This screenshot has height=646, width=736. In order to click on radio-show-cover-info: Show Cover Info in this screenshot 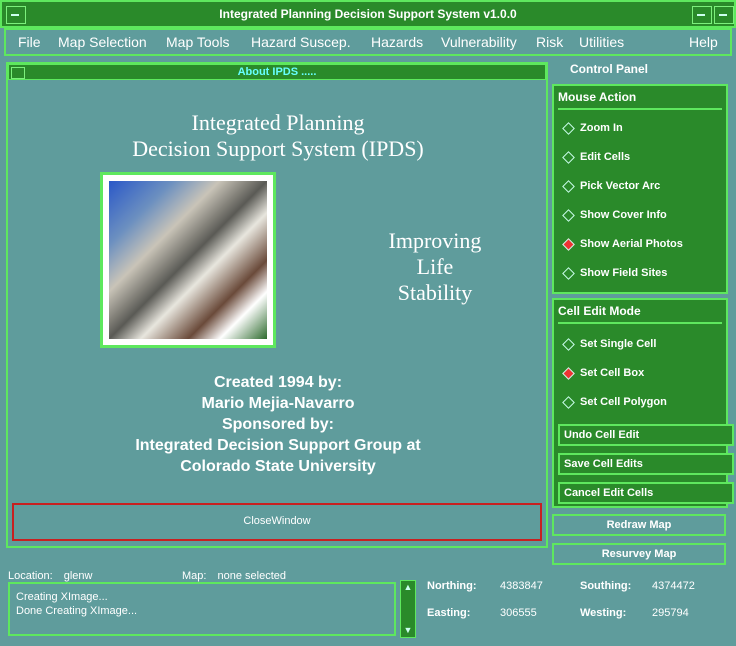, I will do `click(614, 216)`.